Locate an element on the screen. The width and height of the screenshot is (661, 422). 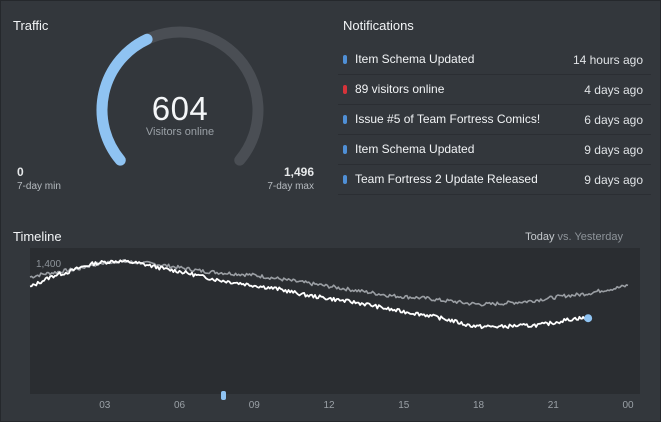
x-tick-label: 00 is located at coordinates (628, 405).